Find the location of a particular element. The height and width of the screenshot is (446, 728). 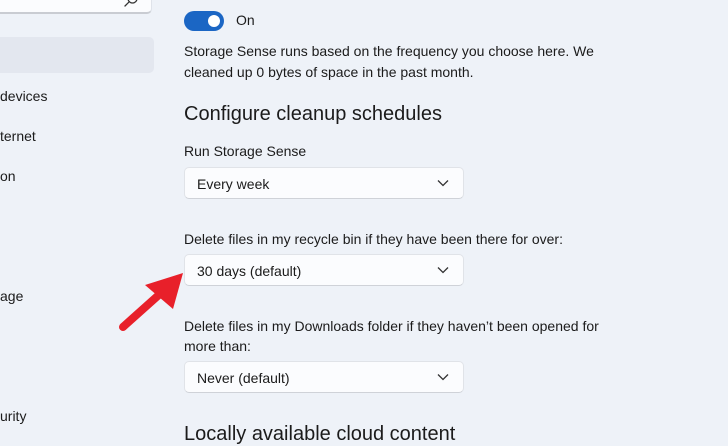

cloud-content-heading: Locally available cloud content is located at coordinates (320, 434).